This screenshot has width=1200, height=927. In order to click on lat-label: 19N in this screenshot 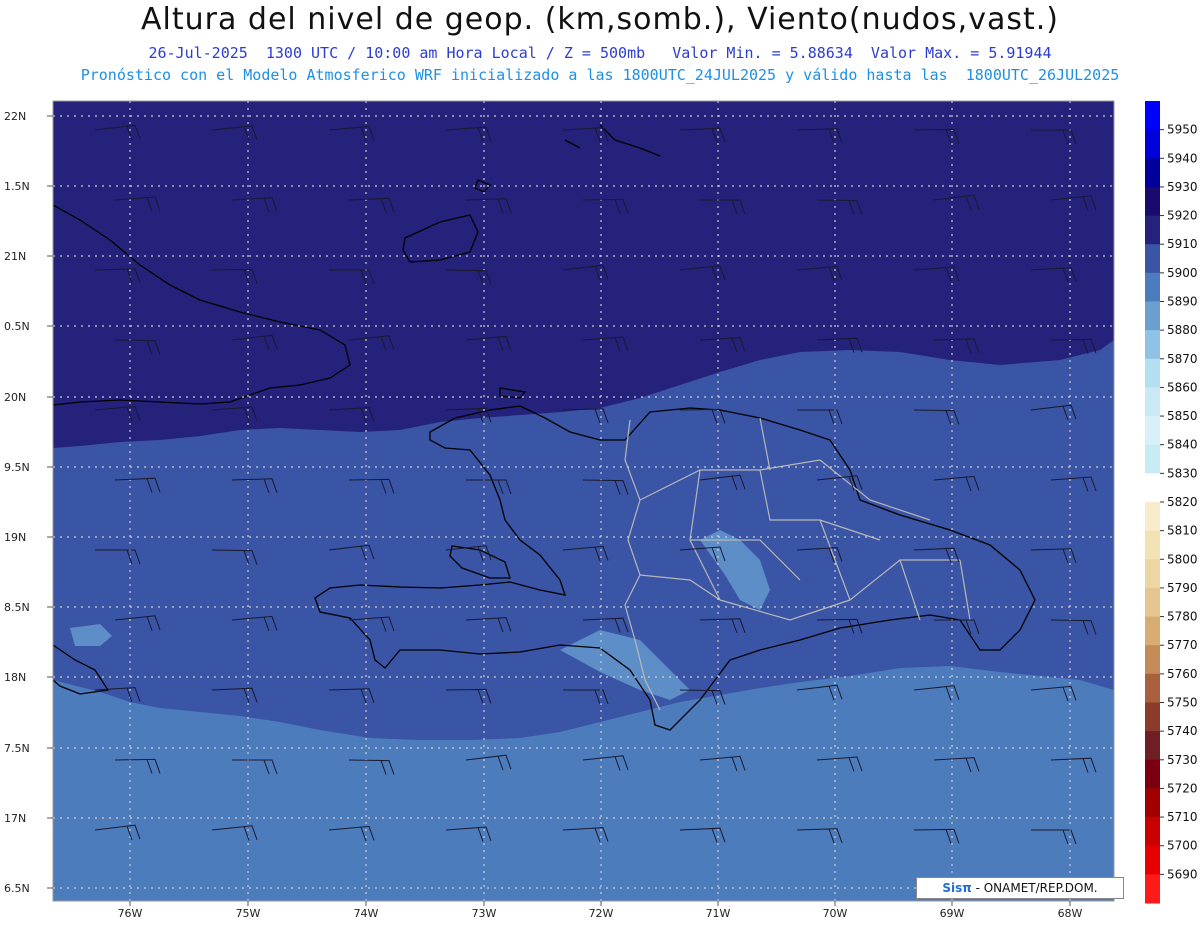, I will do `click(15, 537)`.